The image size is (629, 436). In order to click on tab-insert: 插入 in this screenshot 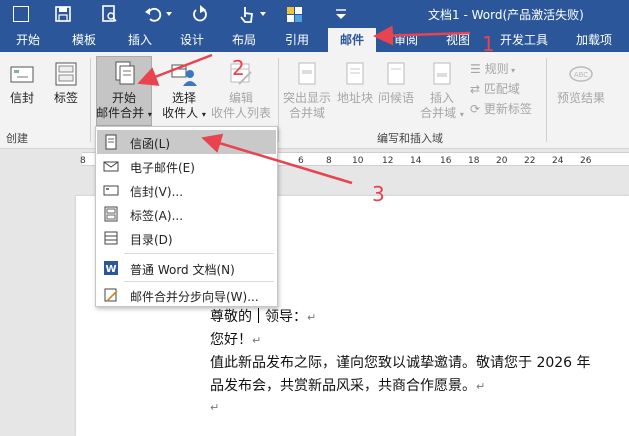, I will do `click(140, 40)`.